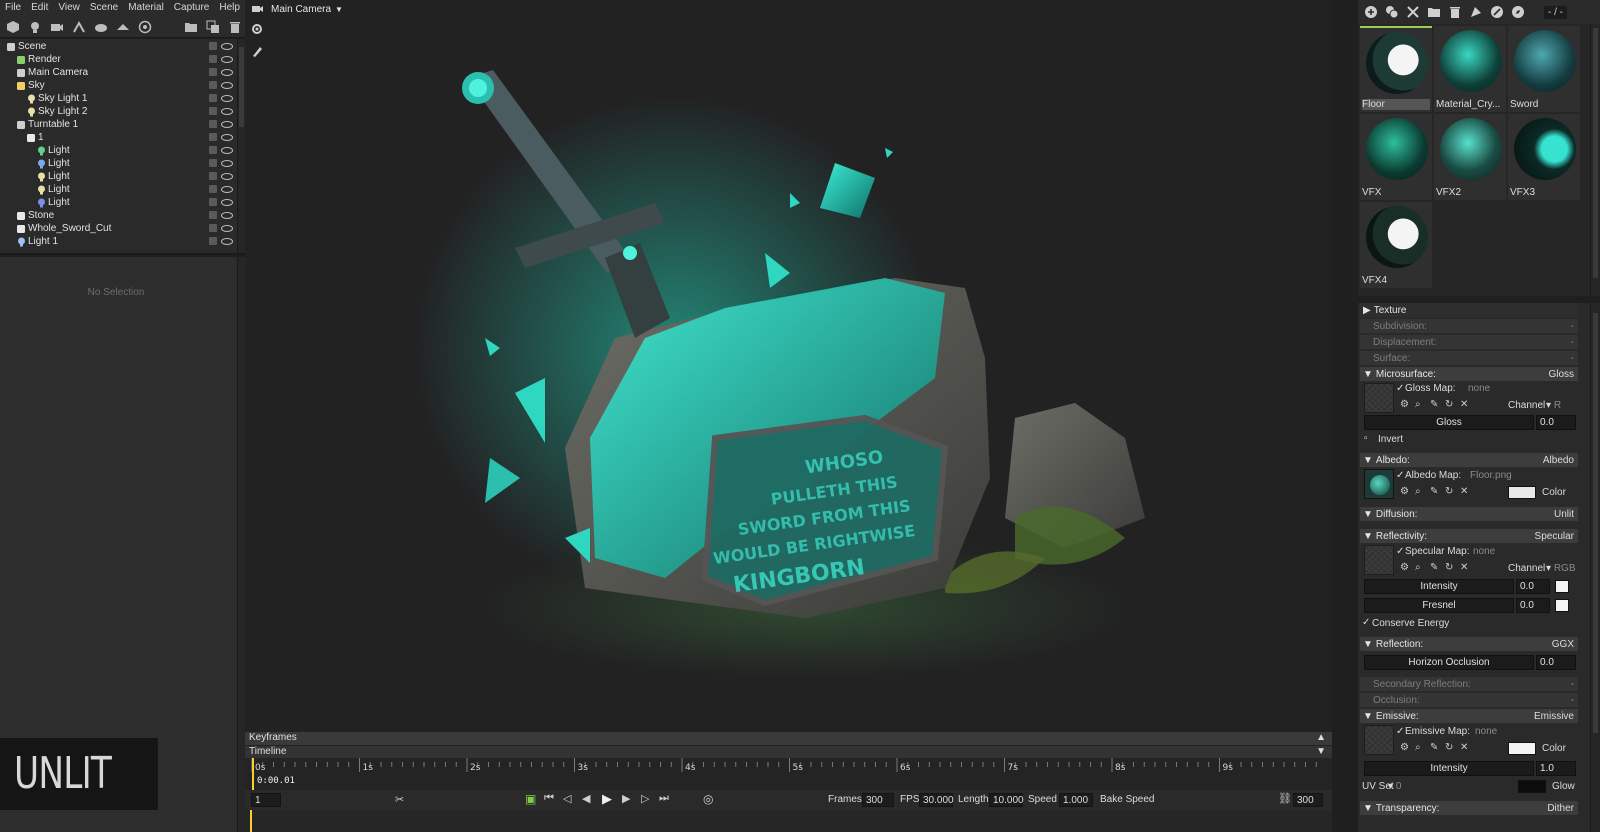 This screenshot has height=832, width=1600. Describe the element at coordinates (1565, 644) in the screenshot. I see `reflection-dropdown: GGX` at that location.